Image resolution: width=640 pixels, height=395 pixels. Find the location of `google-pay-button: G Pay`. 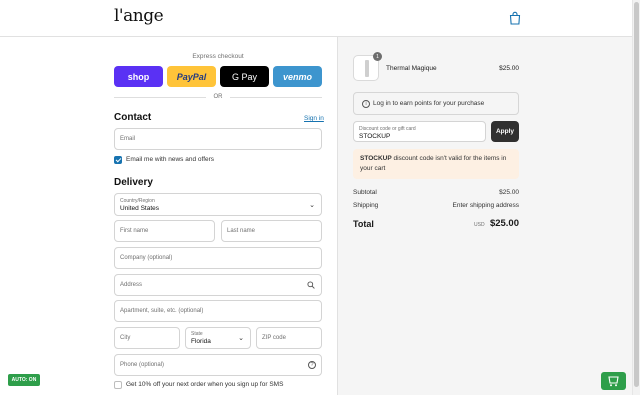

google-pay-button: G Pay is located at coordinates (244, 76).